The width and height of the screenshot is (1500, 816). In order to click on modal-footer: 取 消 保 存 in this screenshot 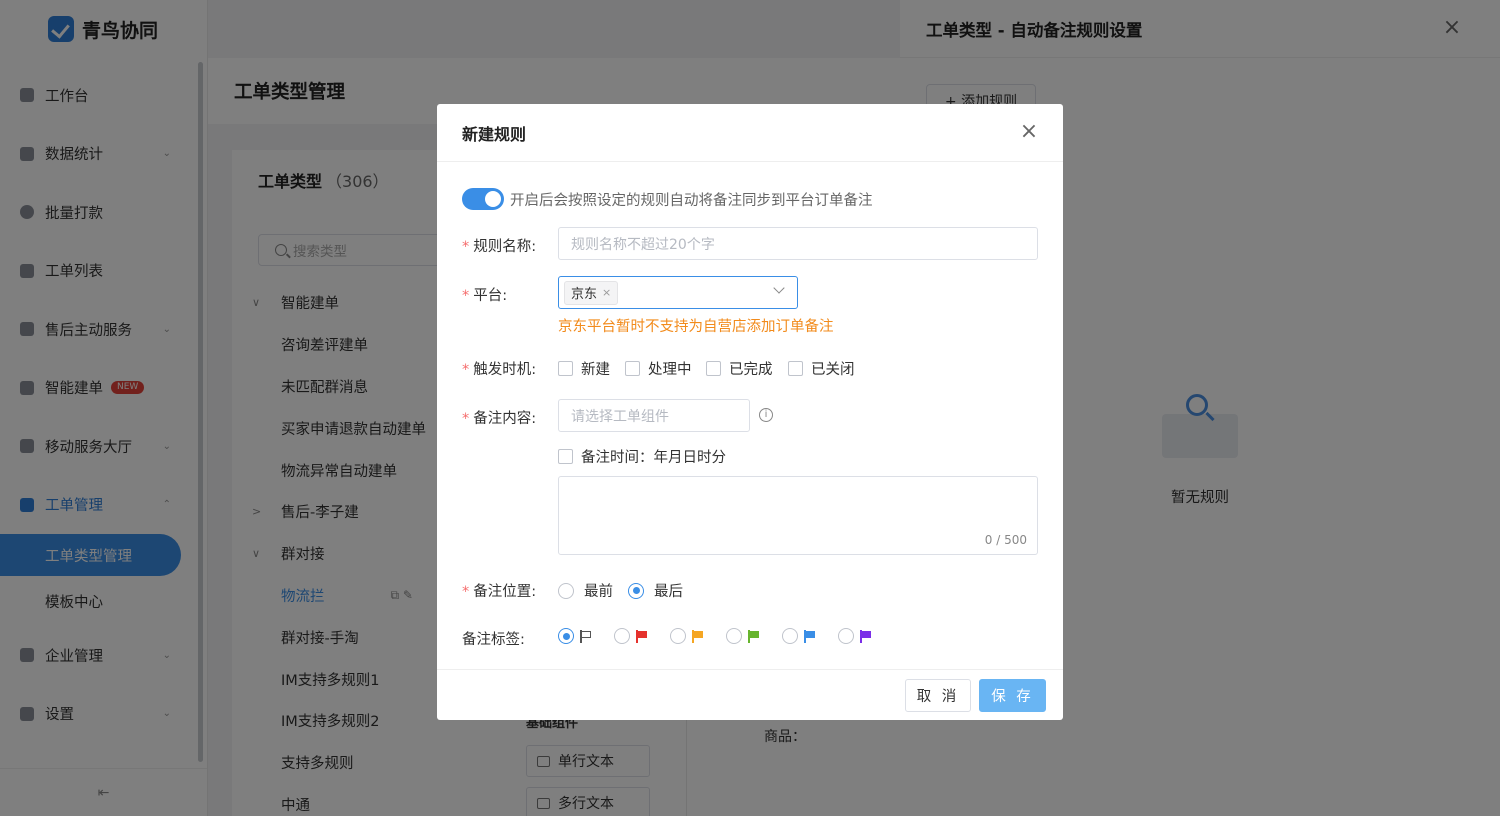, I will do `click(750, 694)`.